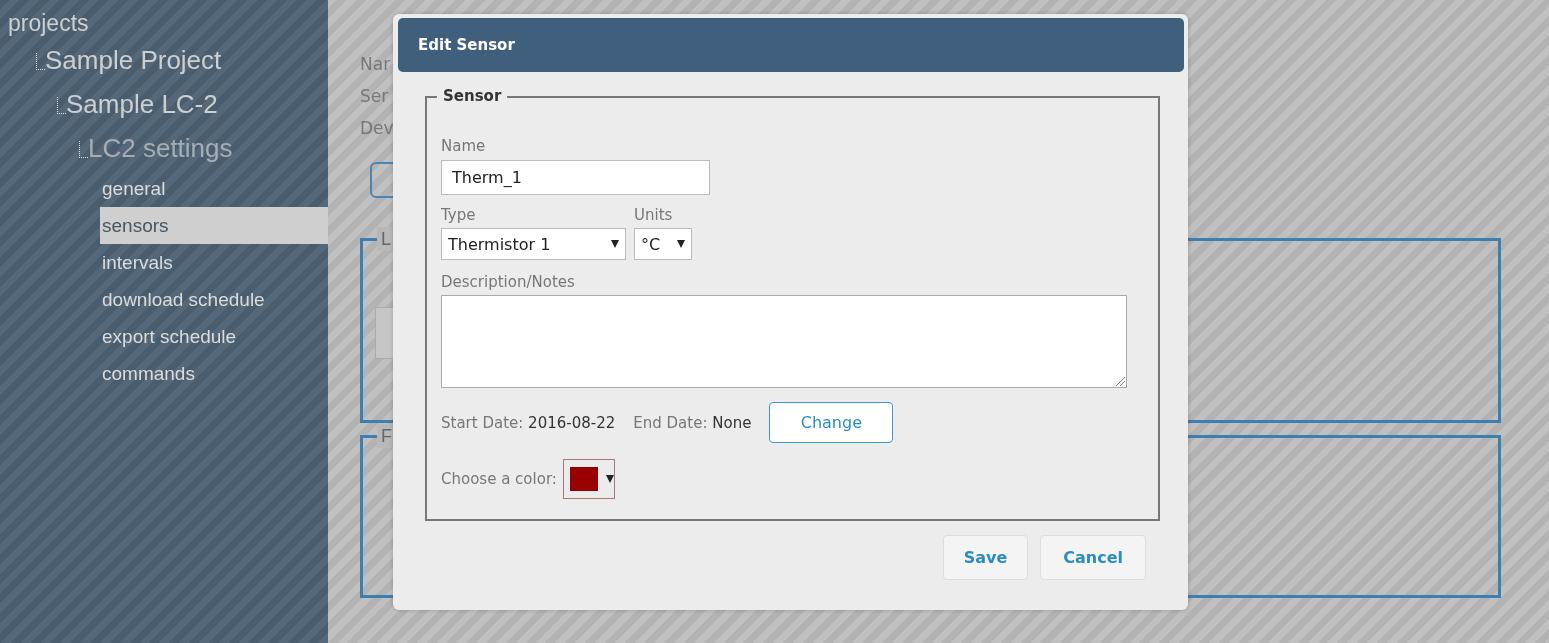 The height and width of the screenshot is (643, 1549). Describe the element at coordinates (377, 128) in the screenshot. I see `field-label: Dev` at that location.